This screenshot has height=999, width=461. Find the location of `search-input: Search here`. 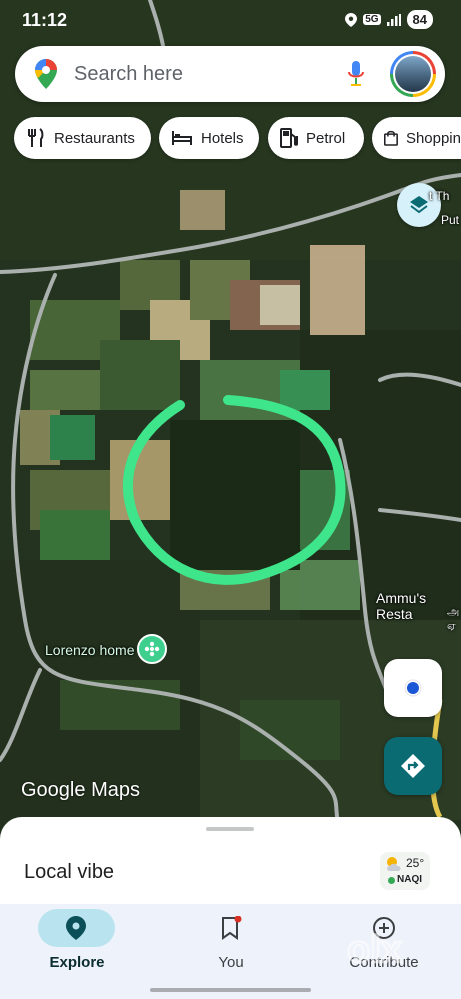

search-input: Search here is located at coordinates (128, 74).